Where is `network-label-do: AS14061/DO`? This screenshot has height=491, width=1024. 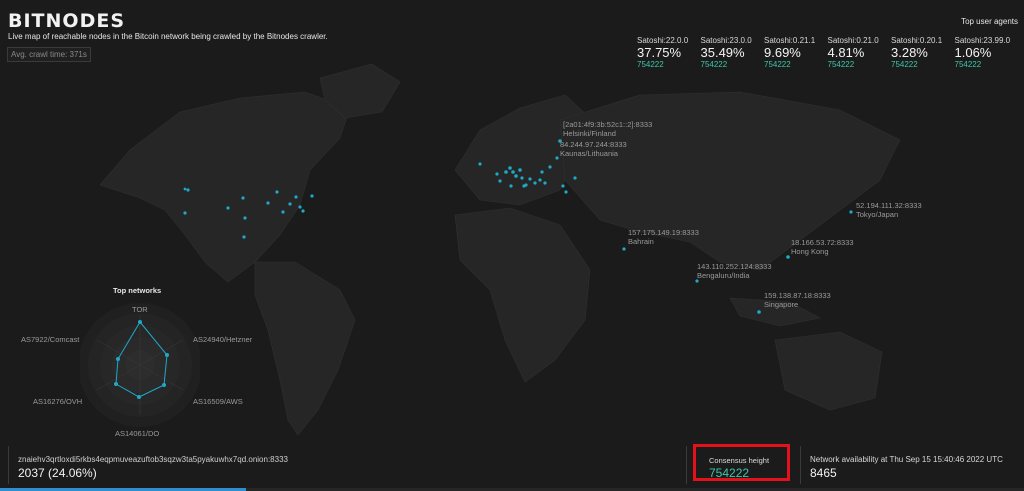 network-label-do: AS14061/DO is located at coordinates (137, 433).